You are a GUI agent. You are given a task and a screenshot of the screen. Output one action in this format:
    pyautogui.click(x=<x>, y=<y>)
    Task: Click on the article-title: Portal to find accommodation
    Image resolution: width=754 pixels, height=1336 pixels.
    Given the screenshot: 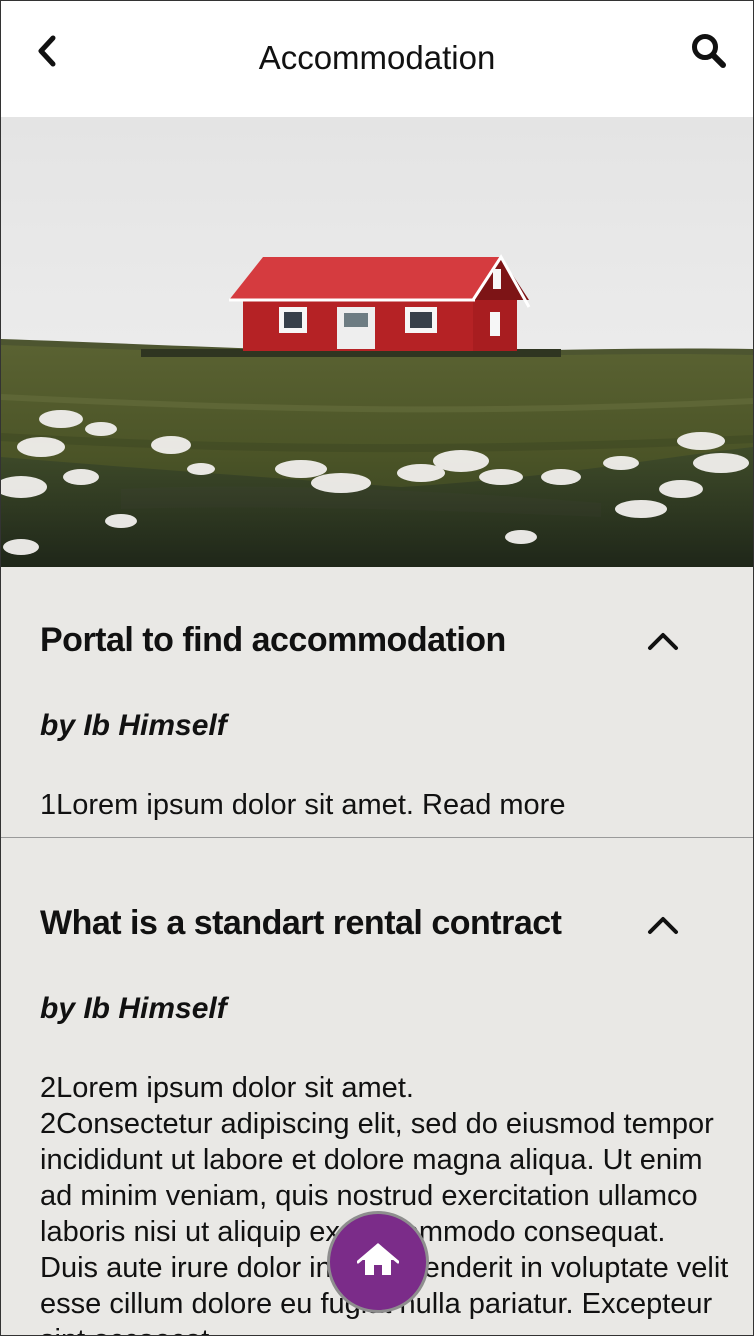 What is the action you would take?
    pyautogui.click(x=273, y=640)
    